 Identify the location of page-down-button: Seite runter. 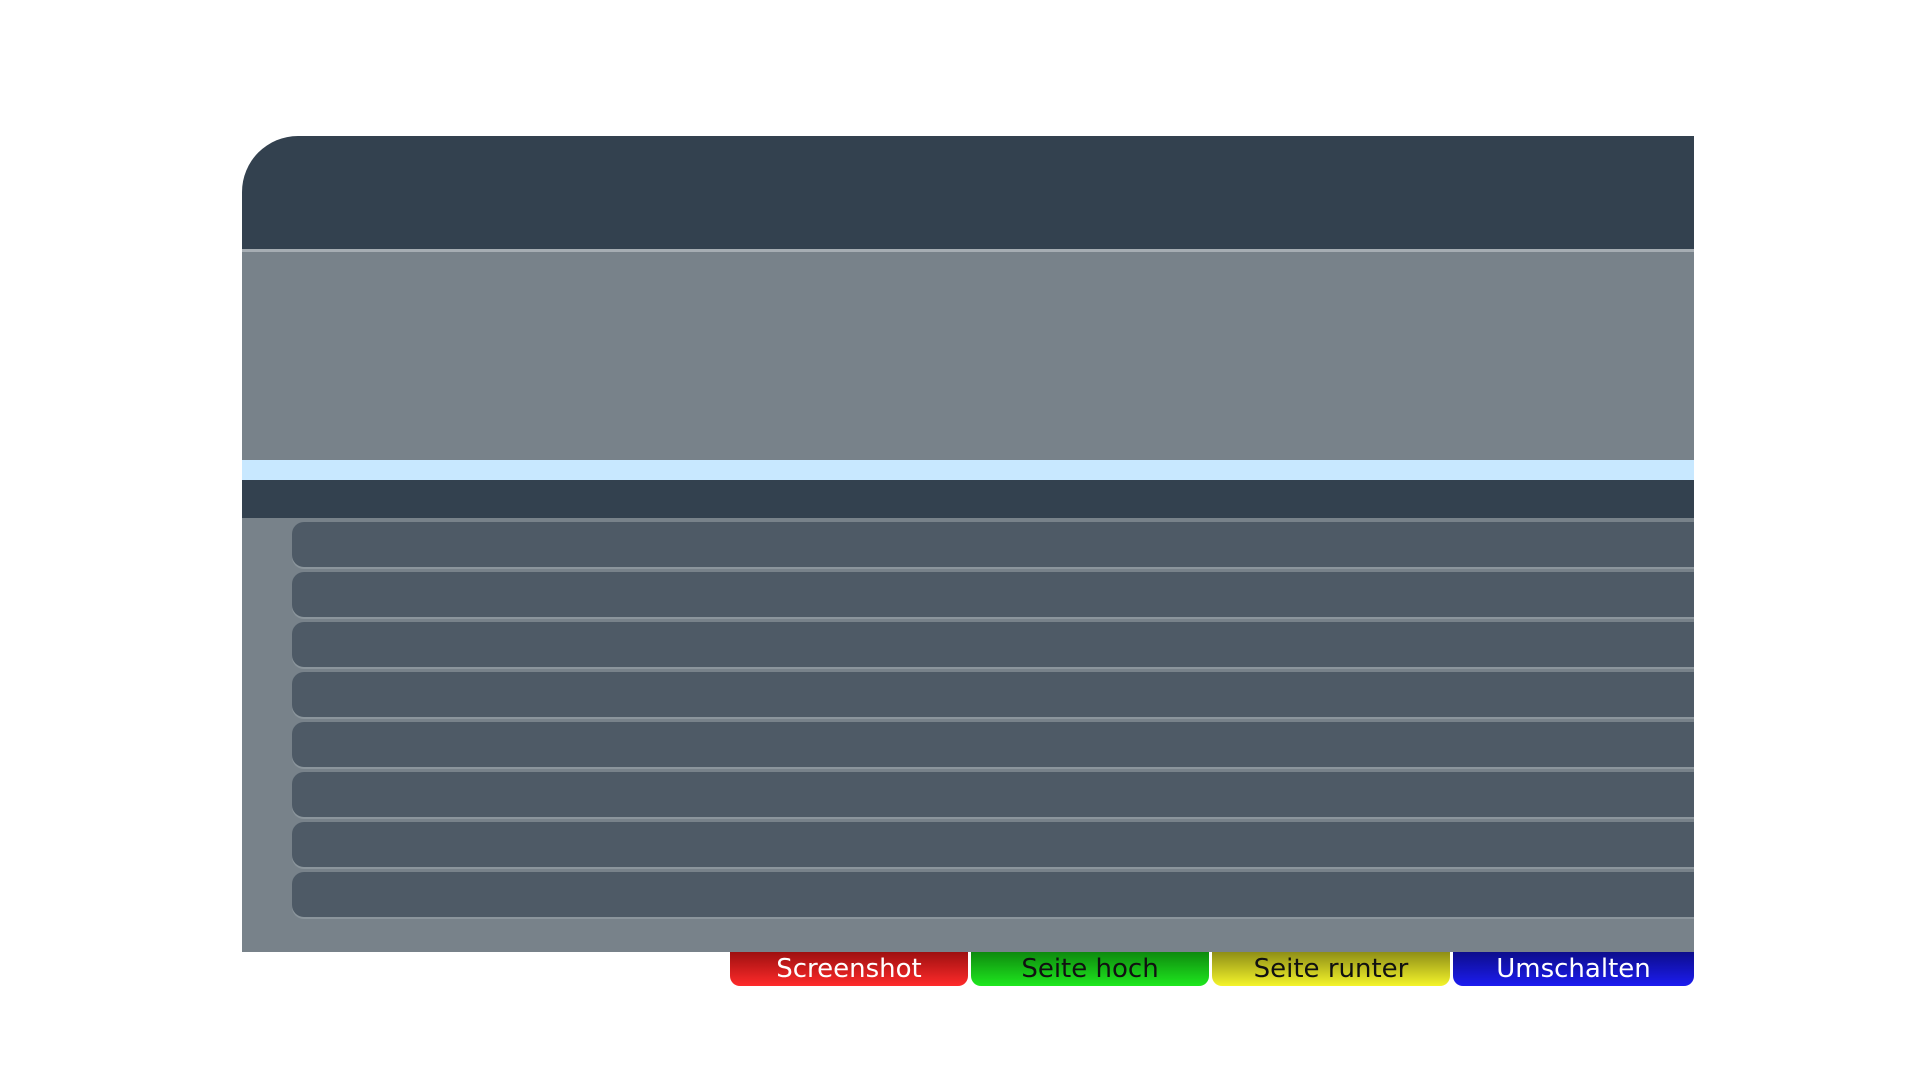
(1331, 969).